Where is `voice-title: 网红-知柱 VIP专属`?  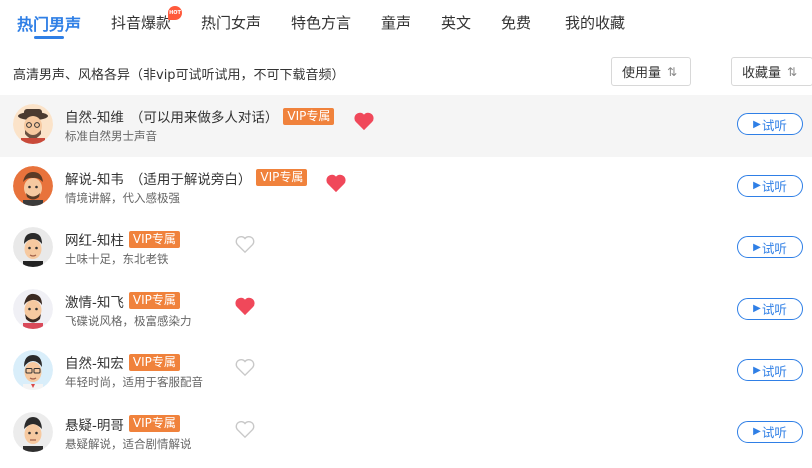 voice-title: 网红-知柱 VIP专属 is located at coordinates (122, 239).